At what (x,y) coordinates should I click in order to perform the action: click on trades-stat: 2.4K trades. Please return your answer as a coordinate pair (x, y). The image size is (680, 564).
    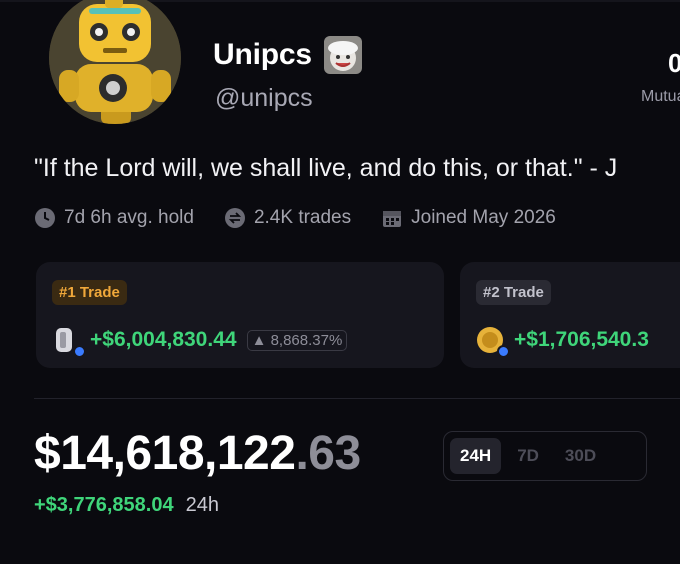
    Looking at the image, I should click on (287, 218).